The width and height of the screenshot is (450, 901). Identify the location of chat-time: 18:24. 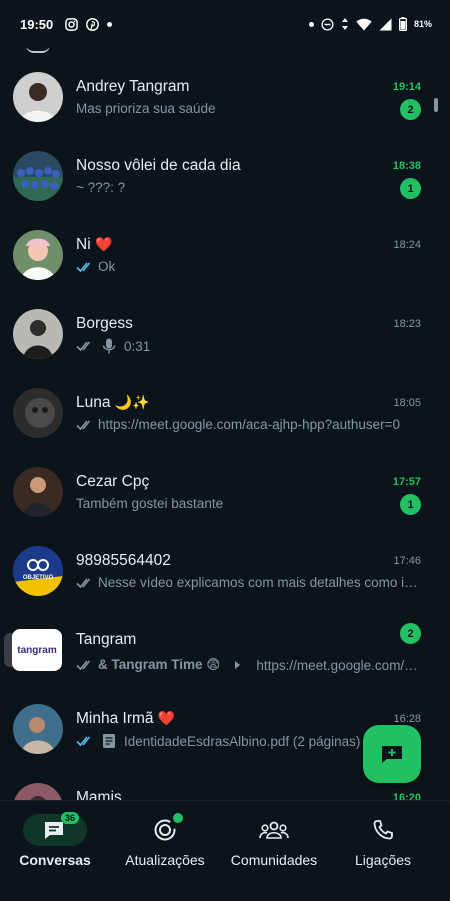
(407, 245).